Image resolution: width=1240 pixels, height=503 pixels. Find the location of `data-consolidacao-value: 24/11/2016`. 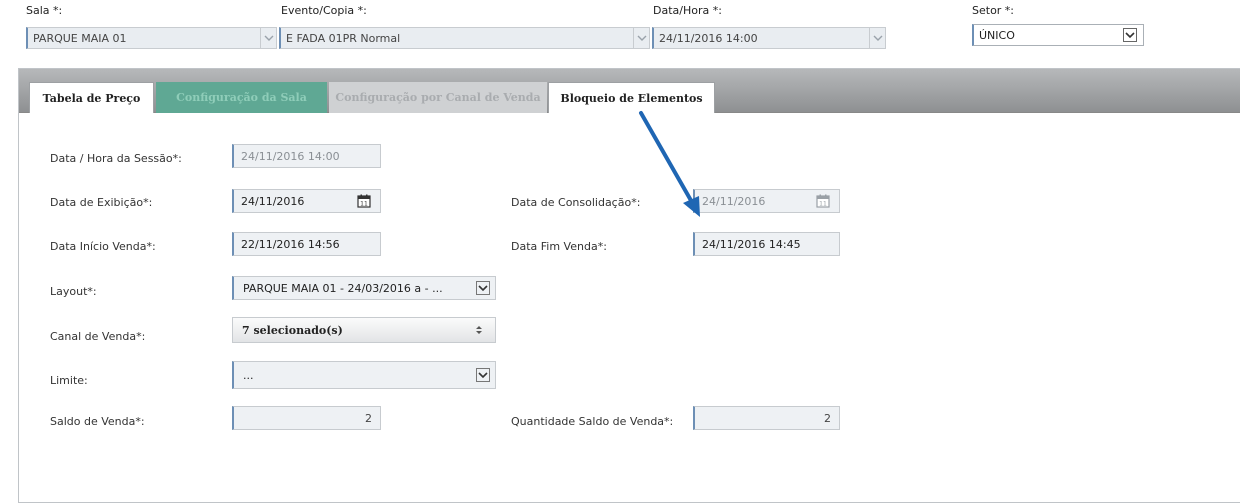

data-consolidacao-value: 24/11/2016 is located at coordinates (734, 201).